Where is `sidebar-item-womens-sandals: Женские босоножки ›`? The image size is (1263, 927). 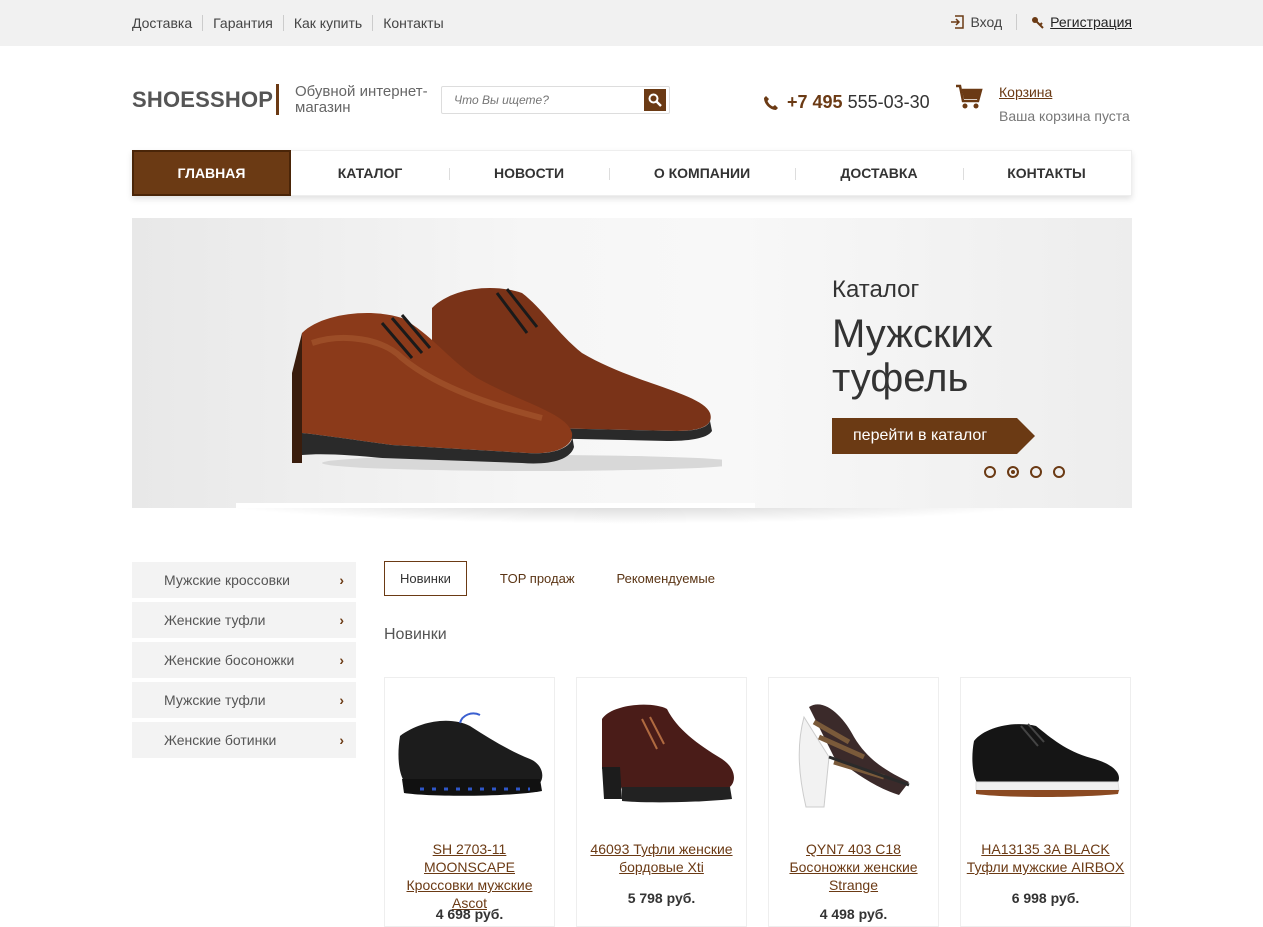
sidebar-item-womens-sandals: Женские босоножки › is located at coordinates (244, 660).